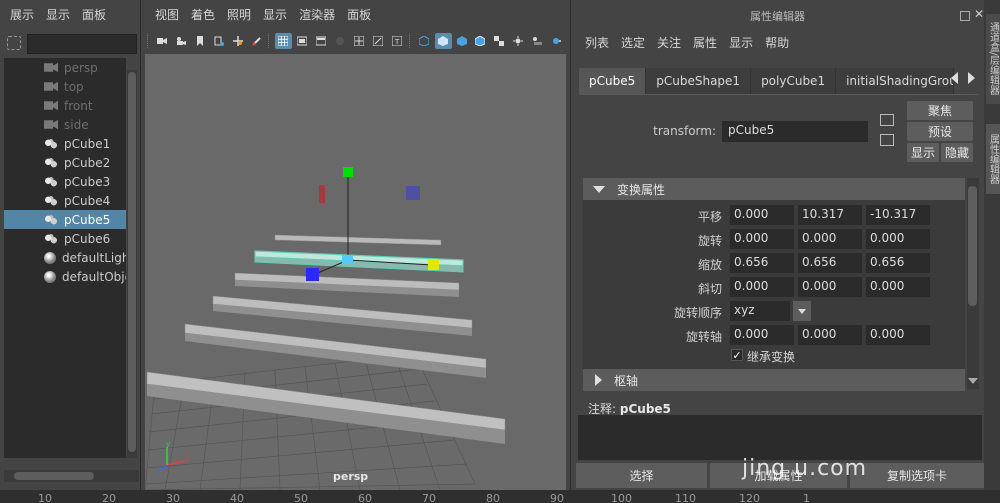 The width and height of the screenshot is (1000, 503). What do you see at coordinates (741, 42) in the screenshot?
I see `ae-menu-show: 显示` at bounding box center [741, 42].